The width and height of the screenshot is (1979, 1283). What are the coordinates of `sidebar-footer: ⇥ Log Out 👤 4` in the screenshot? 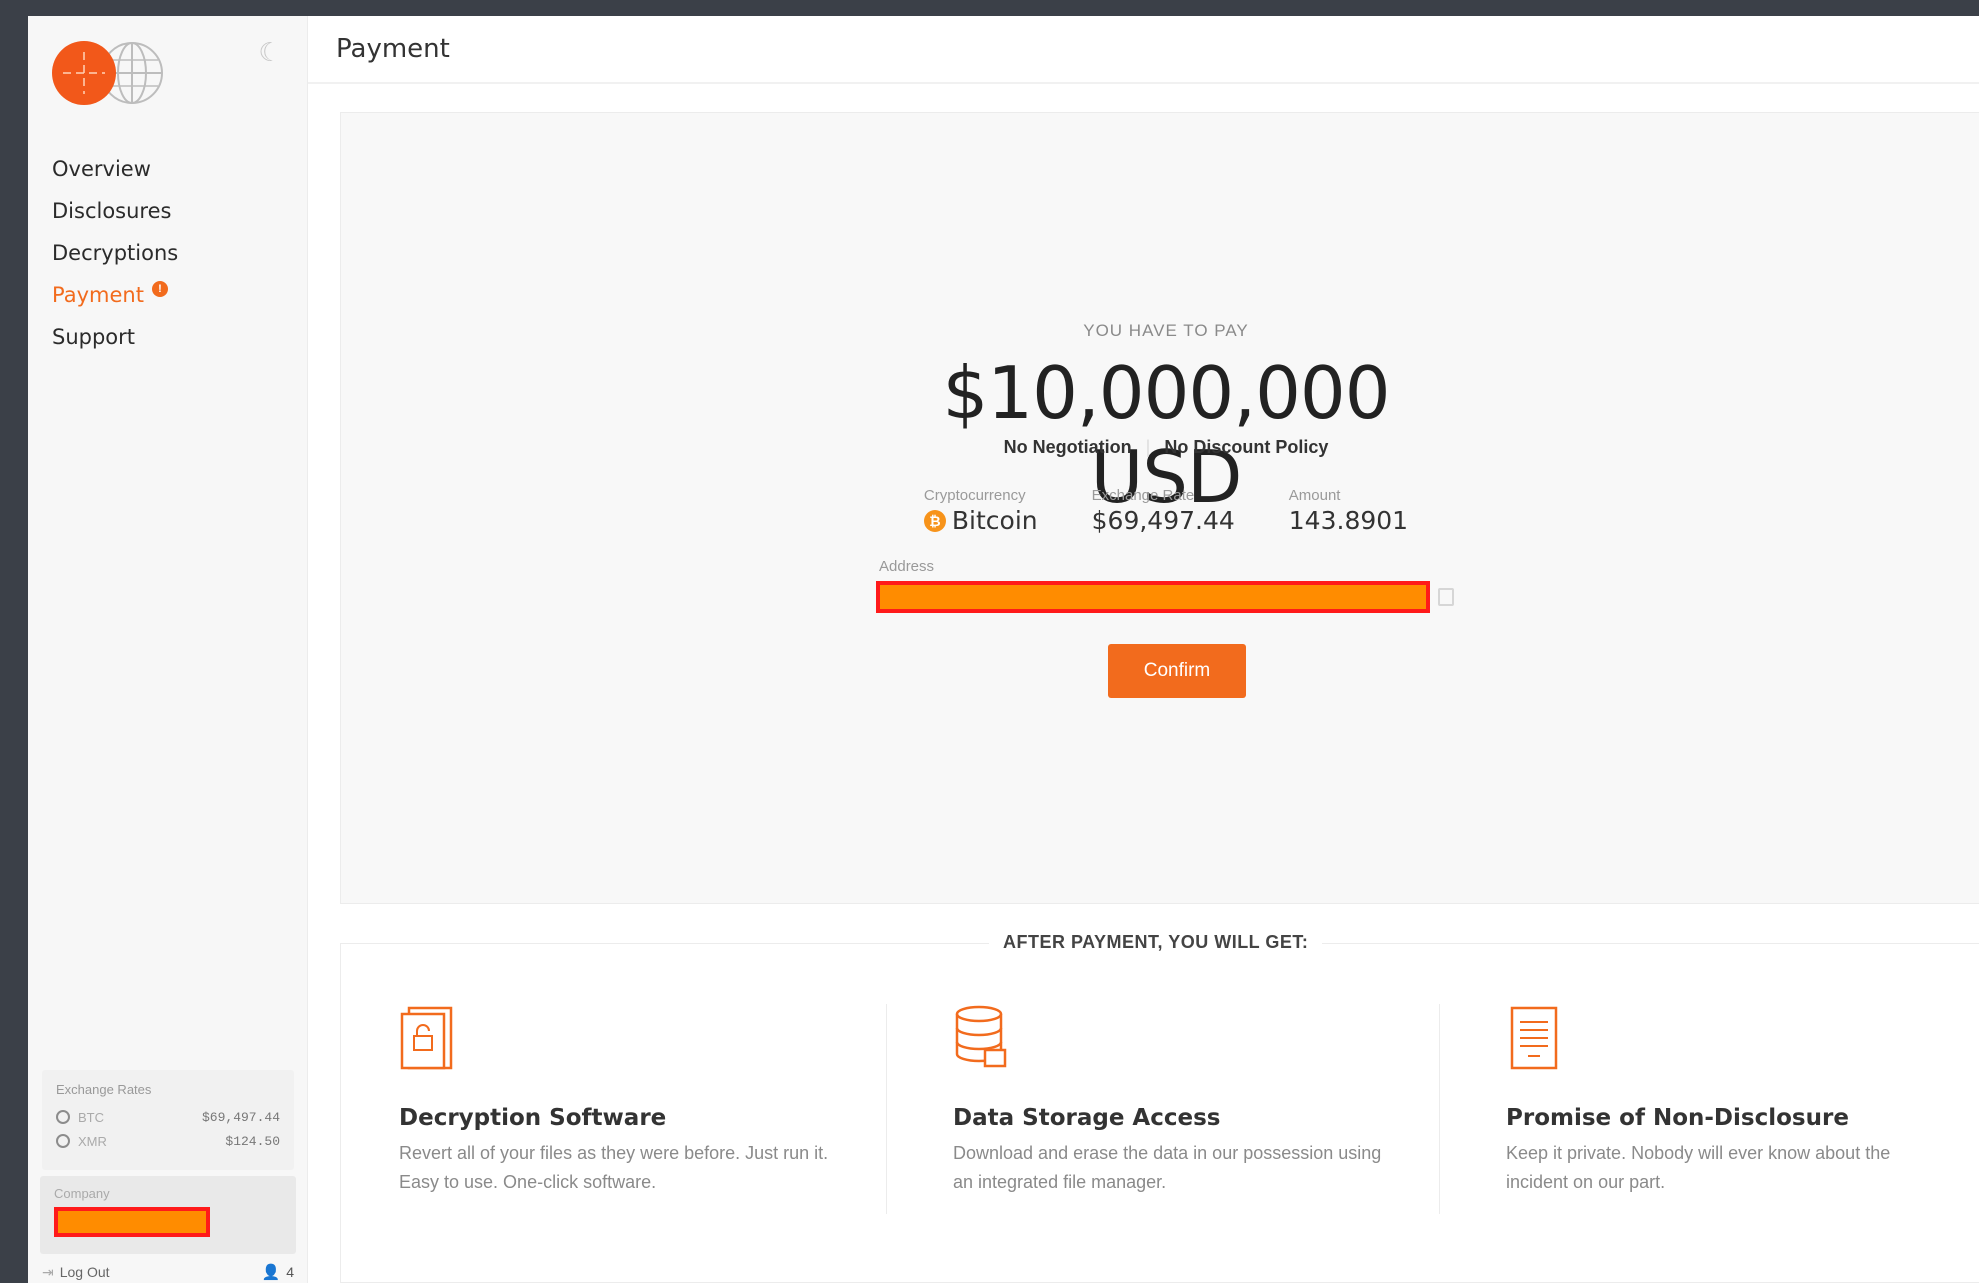 It's located at (168, 1272).